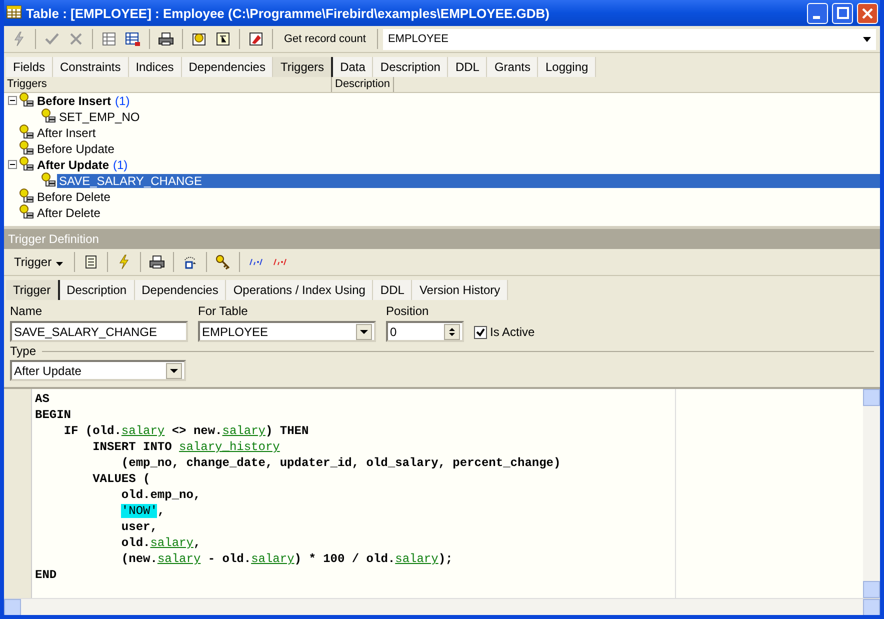  I want to click on caret-icon, so click(59, 264).